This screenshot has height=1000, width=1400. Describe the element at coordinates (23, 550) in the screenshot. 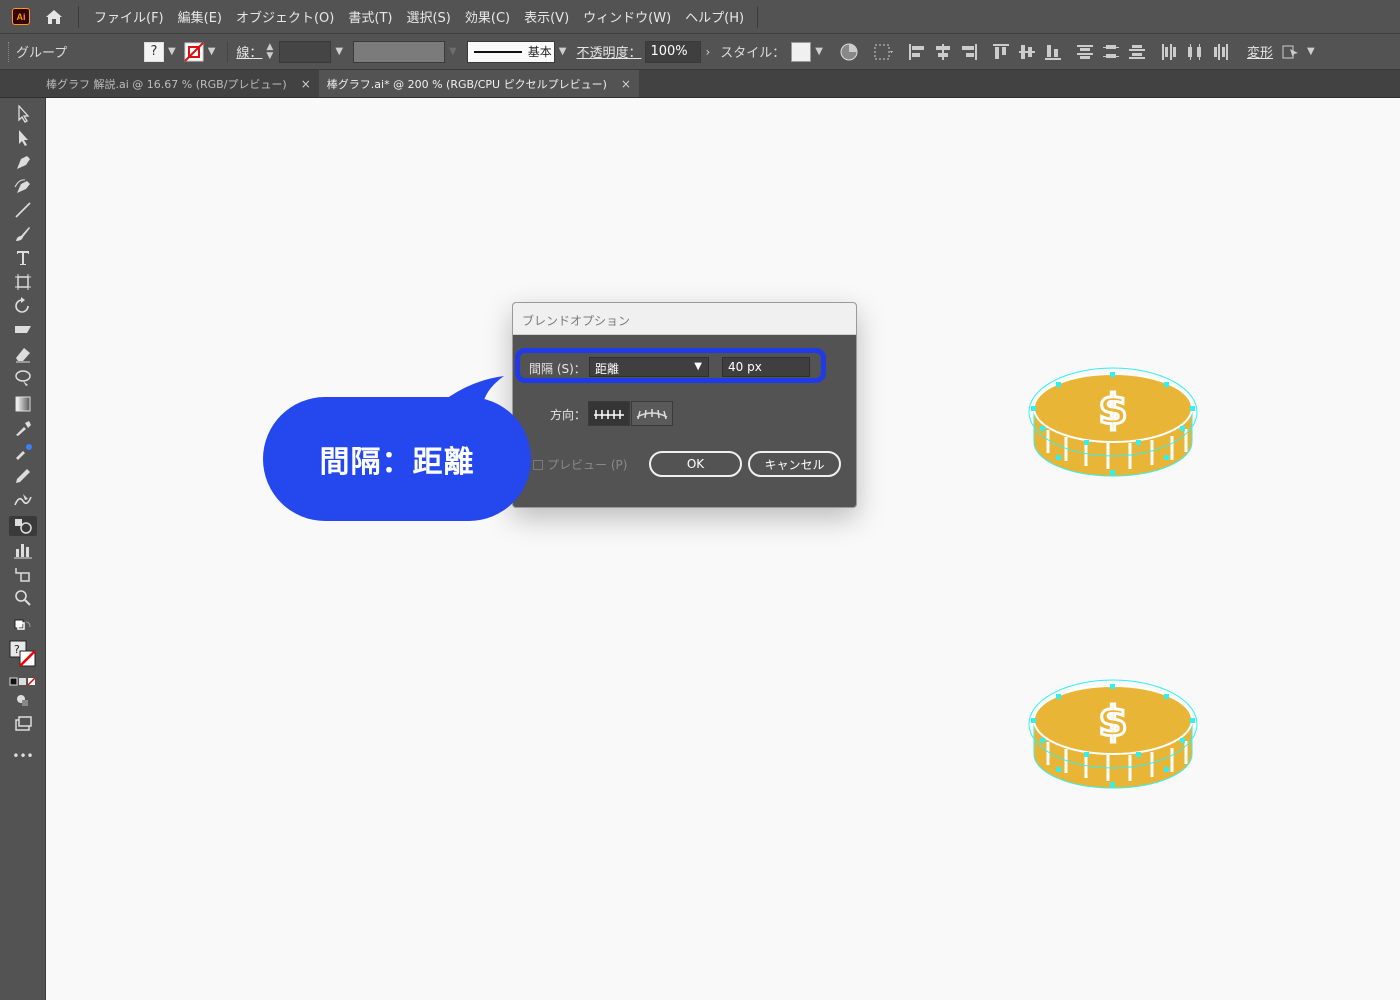

I see `column-graph-tool` at that location.